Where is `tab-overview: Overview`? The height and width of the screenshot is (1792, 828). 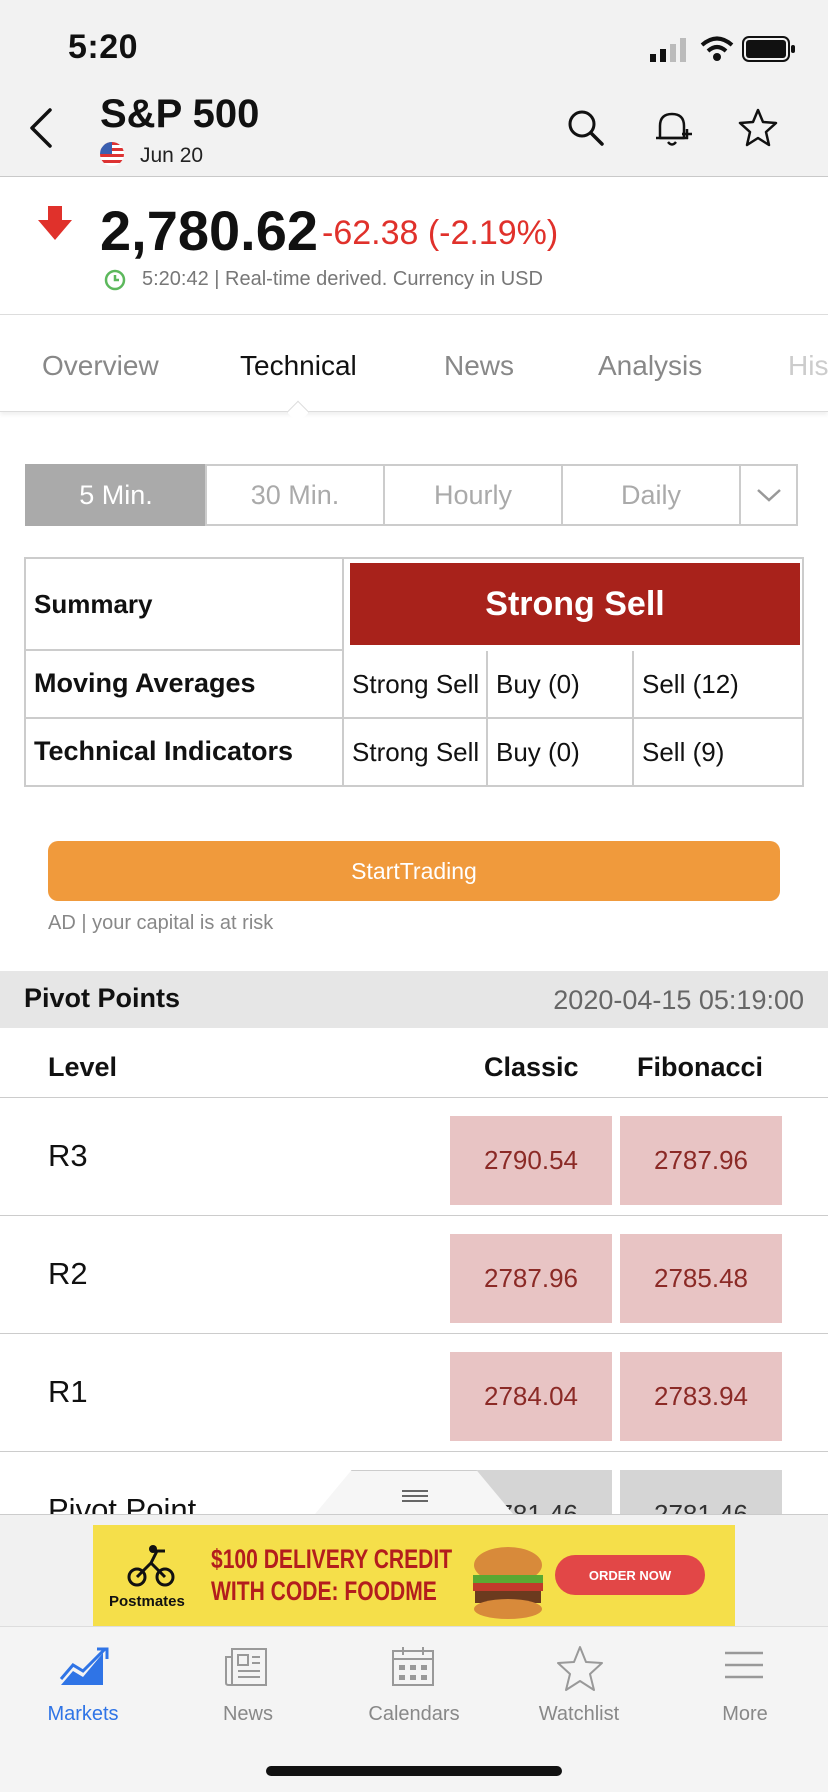
tab-overview: Overview is located at coordinates (100, 366).